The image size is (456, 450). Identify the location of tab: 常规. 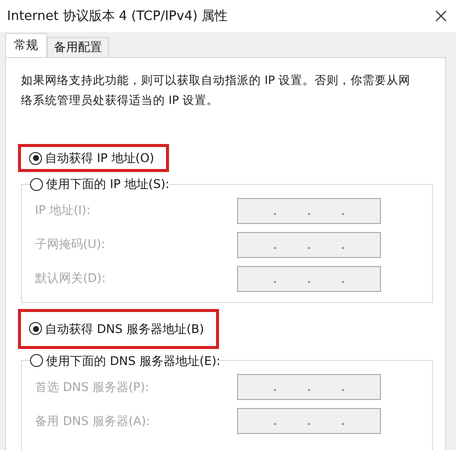
(26, 45).